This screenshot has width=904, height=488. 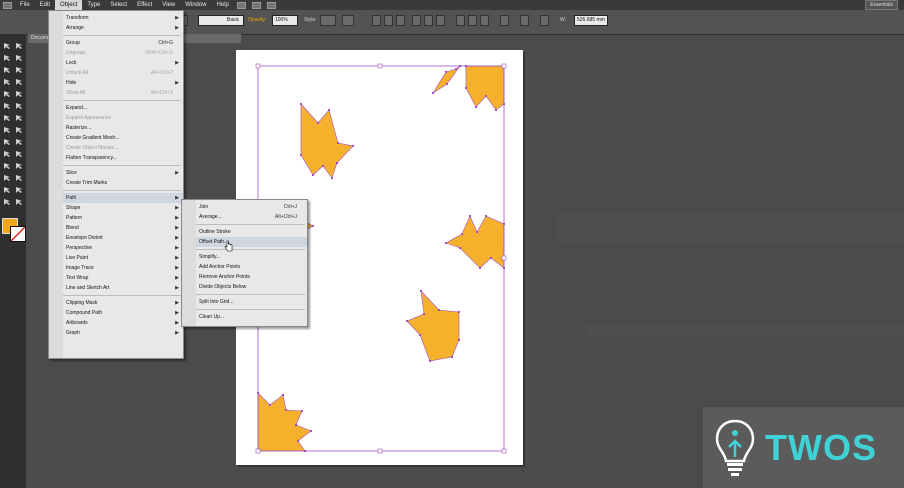 What do you see at coordinates (123, 303) in the screenshot?
I see `object-menu-item-clipping-mask: Clipping Mask ▶` at bounding box center [123, 303].